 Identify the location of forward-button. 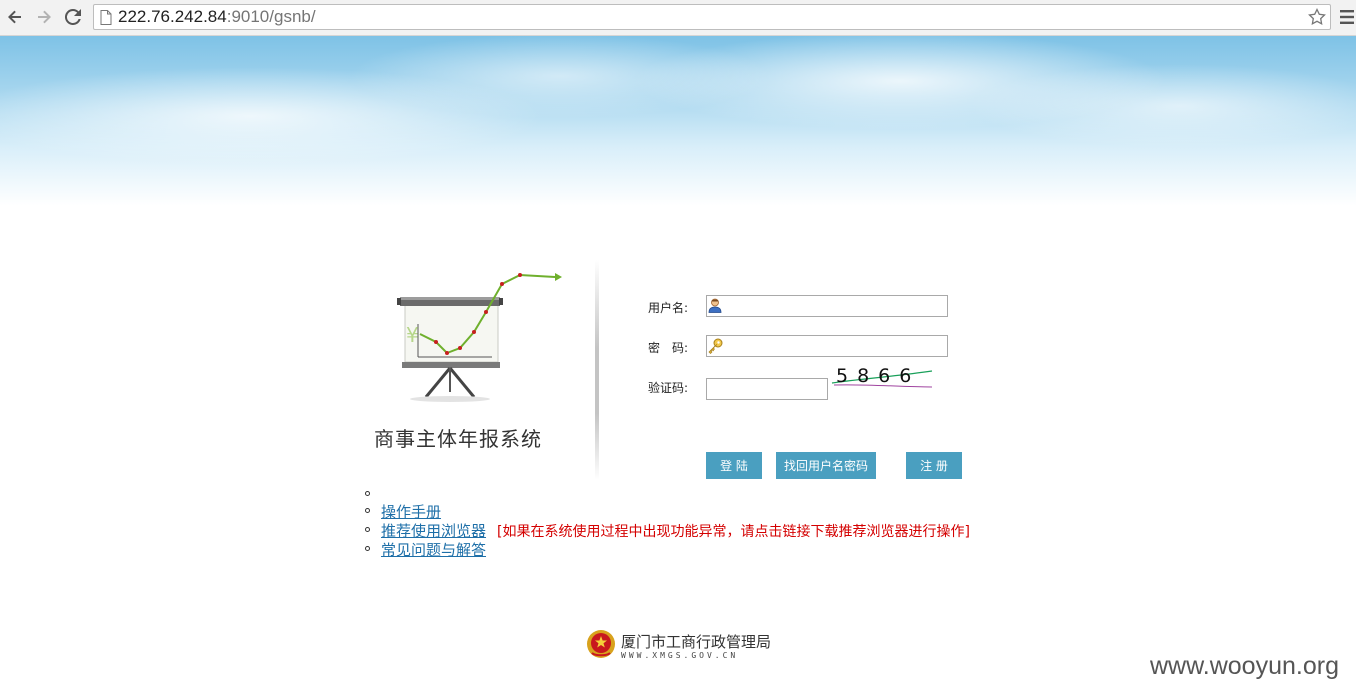
(44, 17).